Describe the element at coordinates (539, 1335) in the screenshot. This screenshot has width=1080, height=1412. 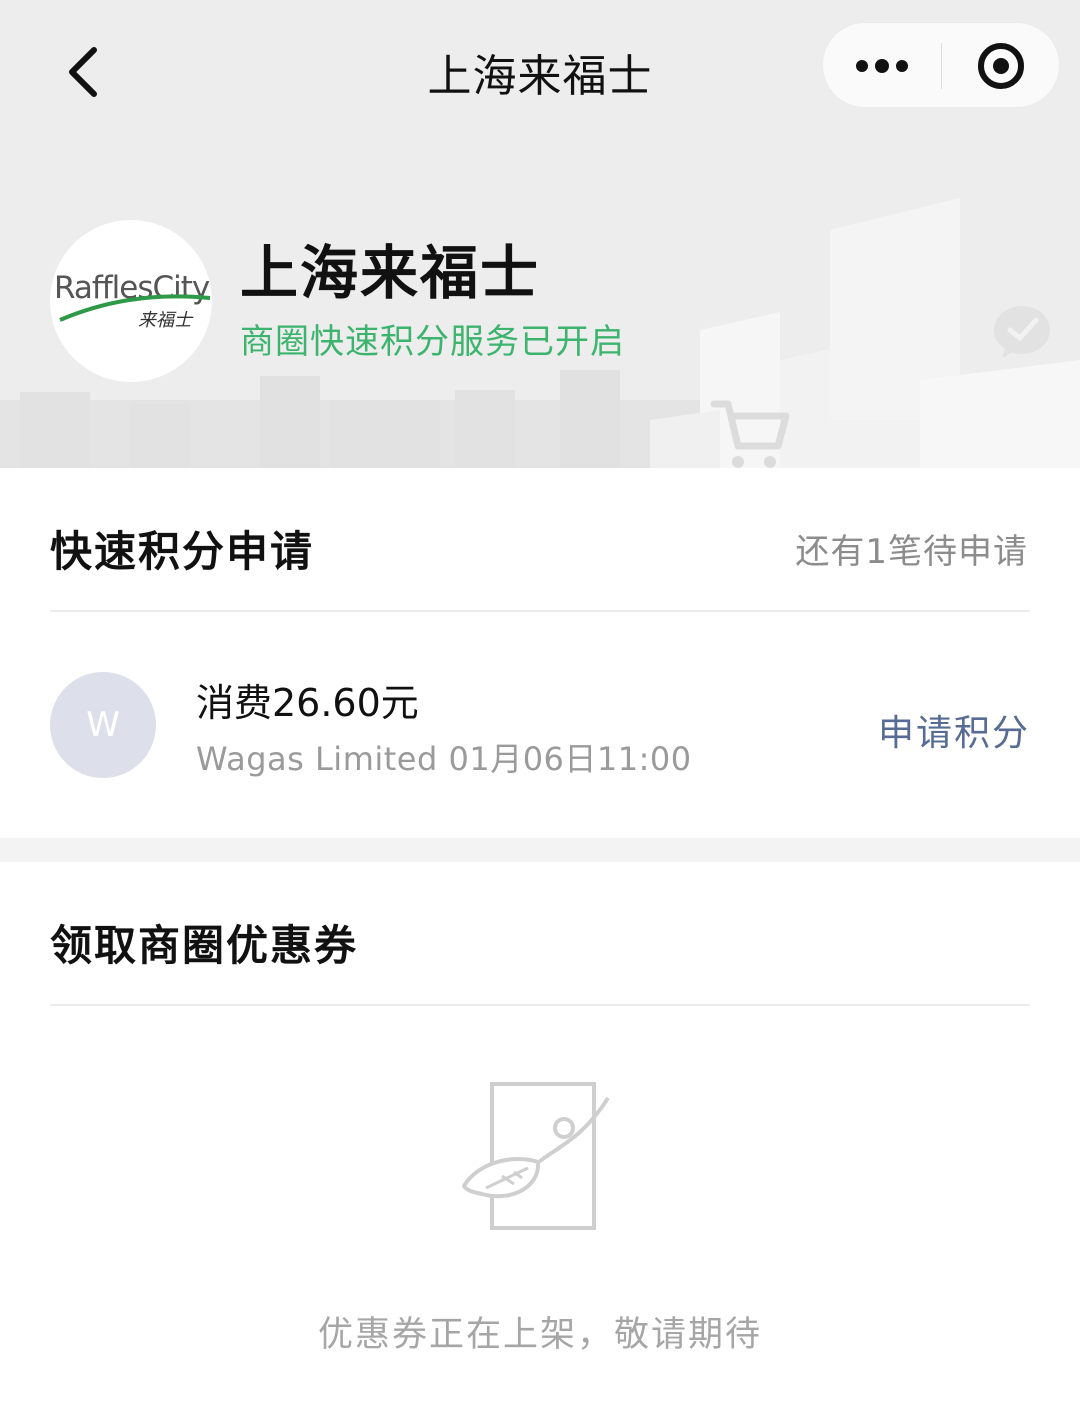
I see `empty-coupon-message: 优惠券正在上架，敬请期待` at that location.